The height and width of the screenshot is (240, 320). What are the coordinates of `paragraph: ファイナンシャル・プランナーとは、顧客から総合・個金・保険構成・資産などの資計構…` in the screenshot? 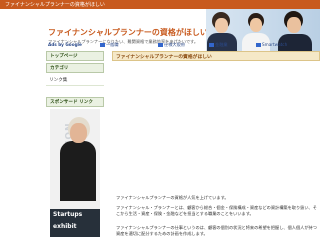 It's located at (216, 210).